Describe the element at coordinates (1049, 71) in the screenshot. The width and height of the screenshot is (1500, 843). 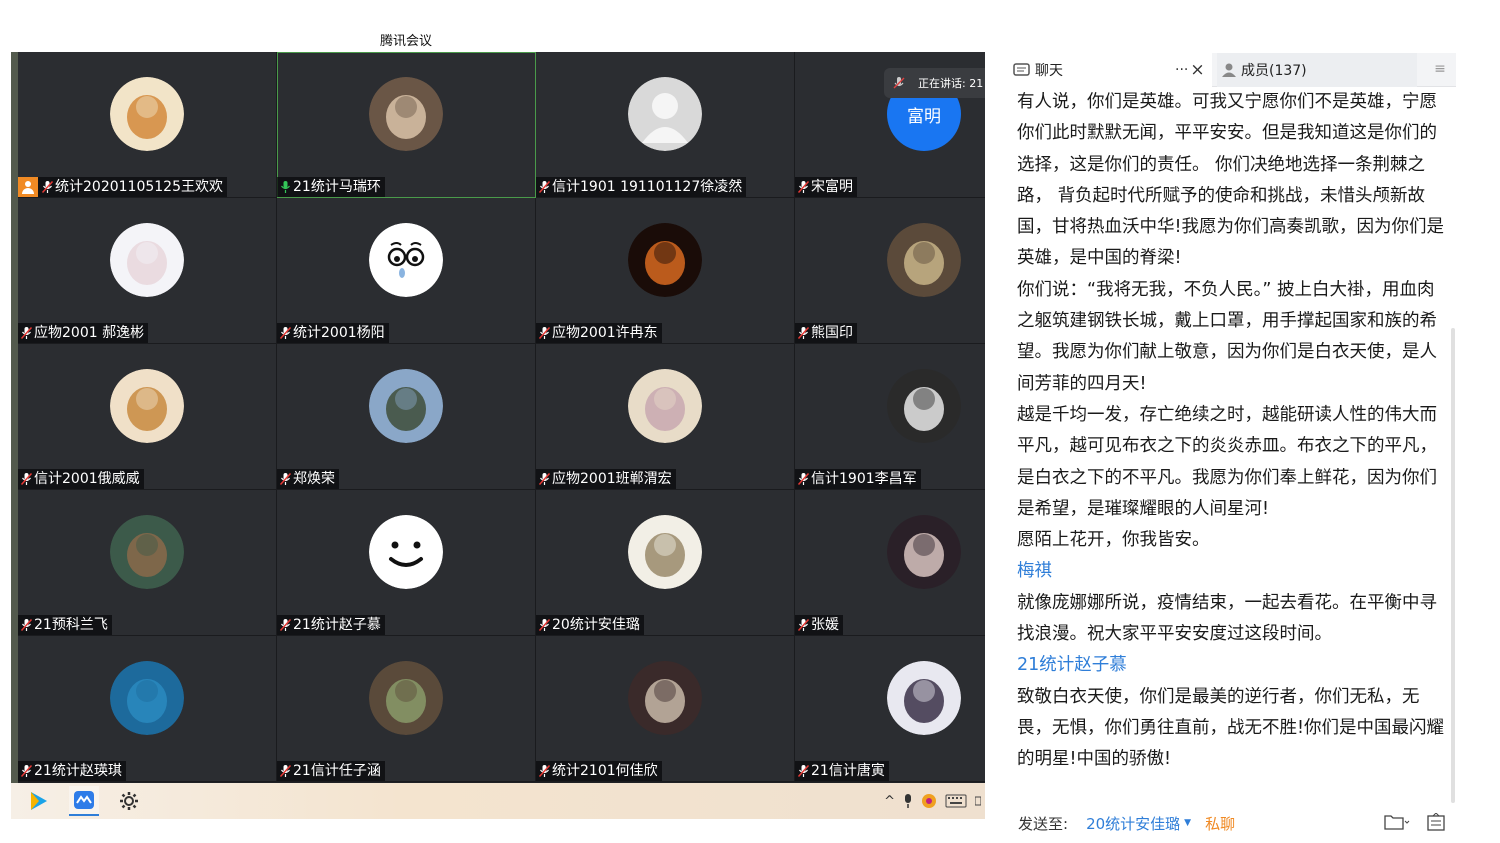
I see `tab-chat-label: 聊天` at that location.